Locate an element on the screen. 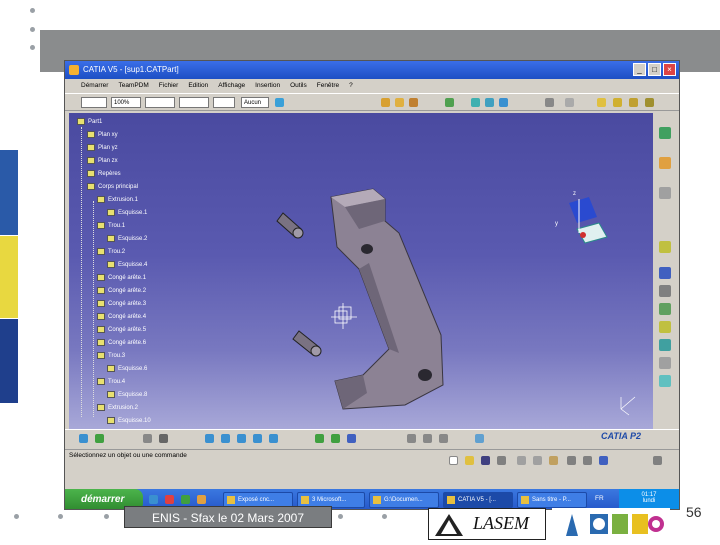 The height and width of the screenshot is (545, 720). formula-fx-icon is located at coordinates (147, 438).